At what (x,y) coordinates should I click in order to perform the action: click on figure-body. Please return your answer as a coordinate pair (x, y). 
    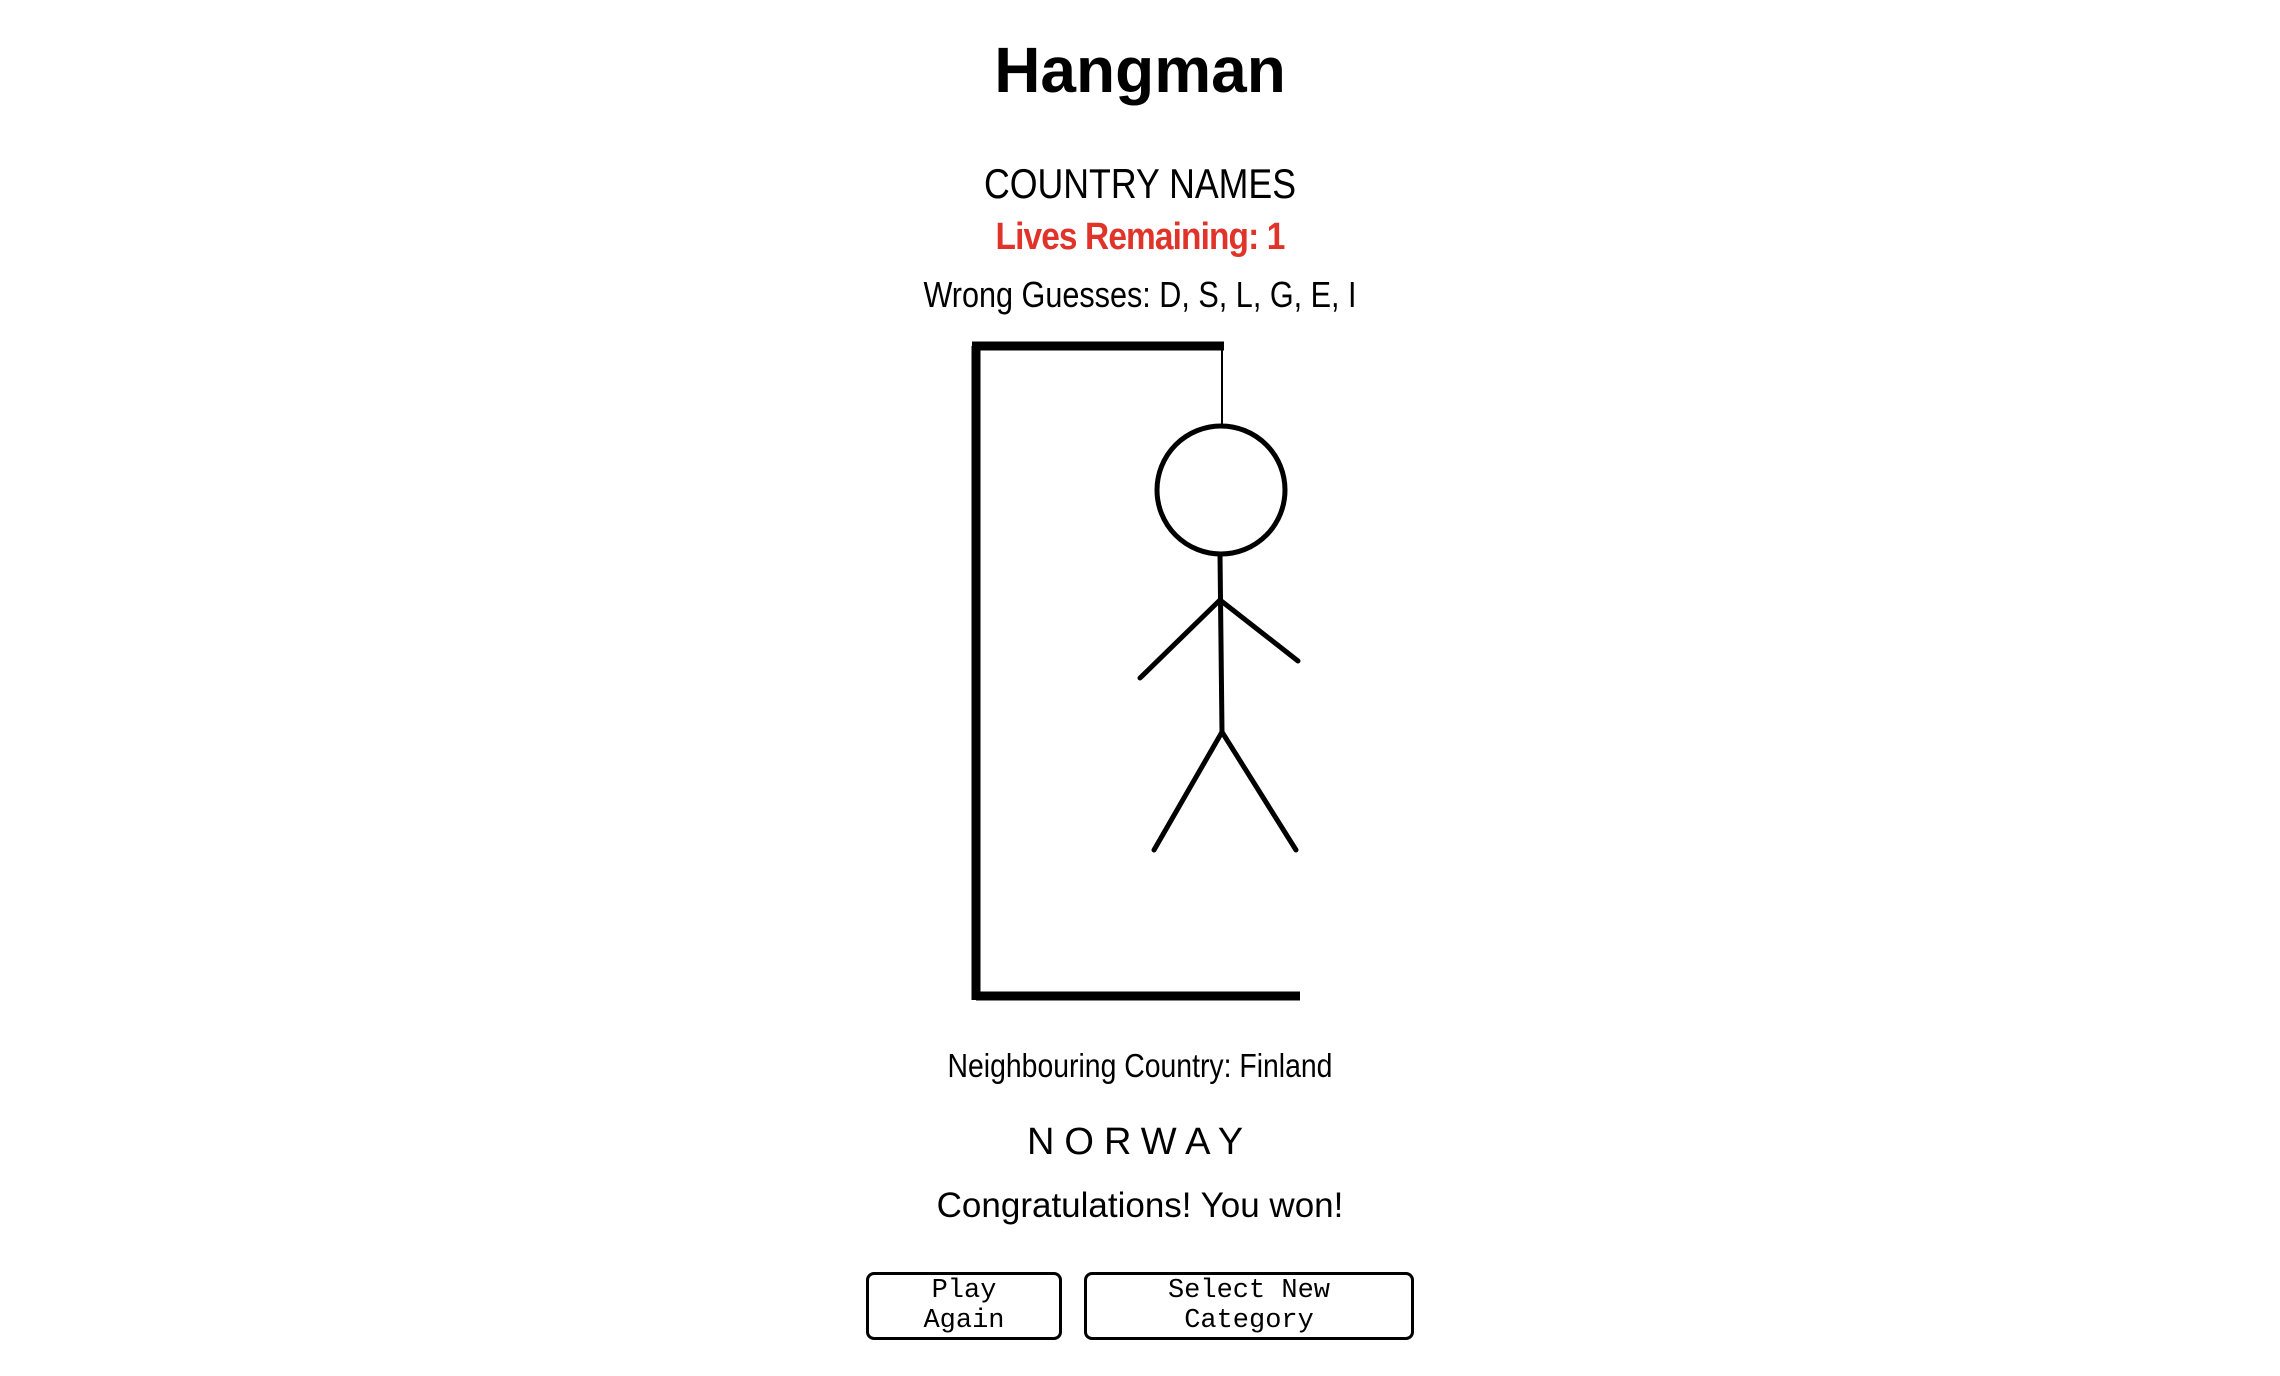
    Looking at the image, I should click on (1221, 643).